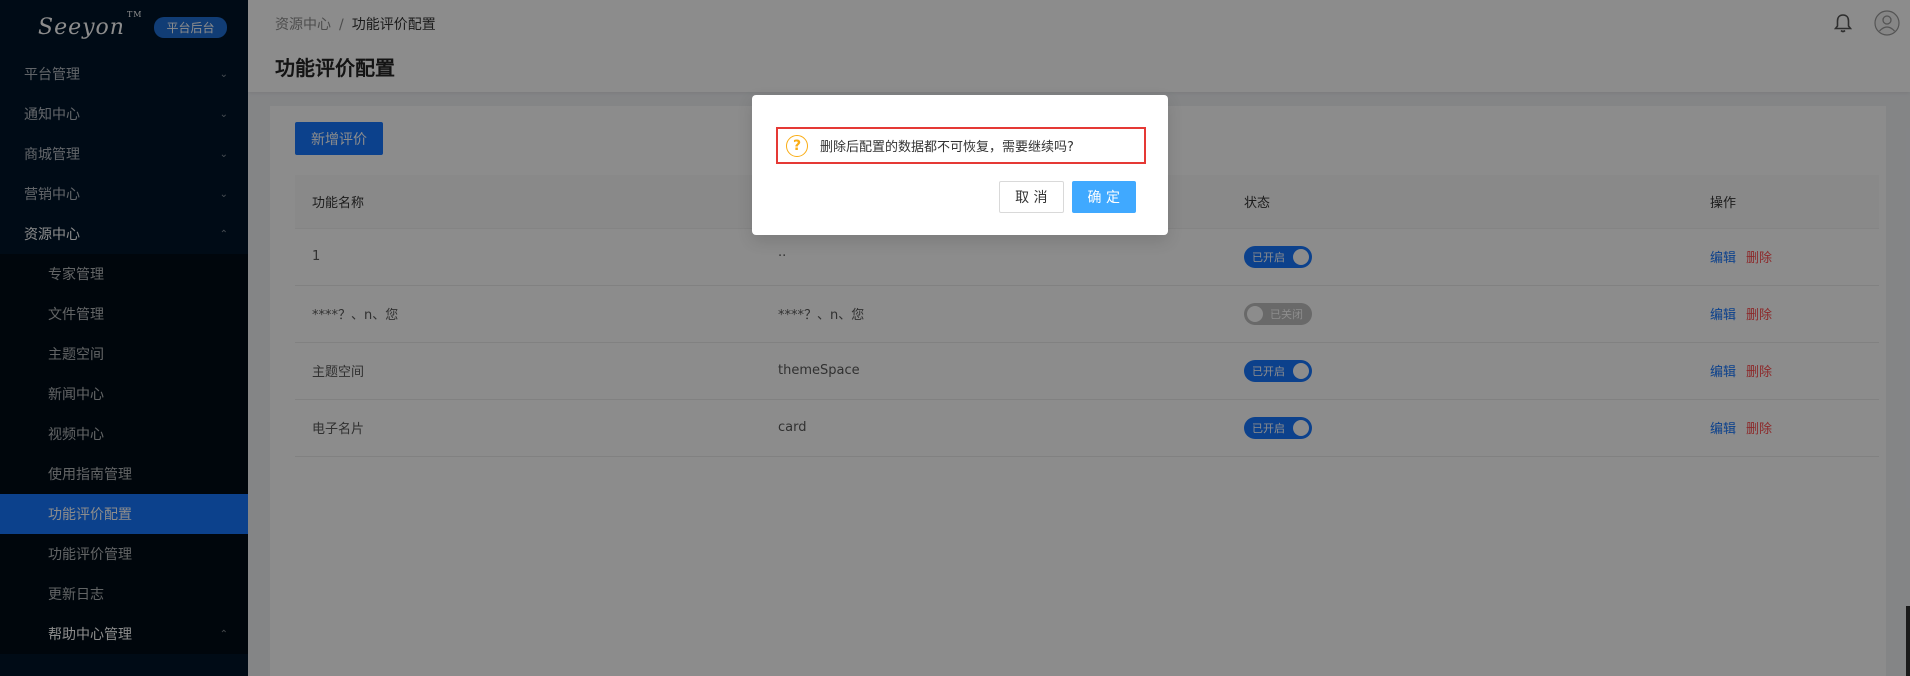  Describe the element at coordinates (1067, 197) in the screenshot. I see `dialog-buttons: 取 消 确 定` at that location.